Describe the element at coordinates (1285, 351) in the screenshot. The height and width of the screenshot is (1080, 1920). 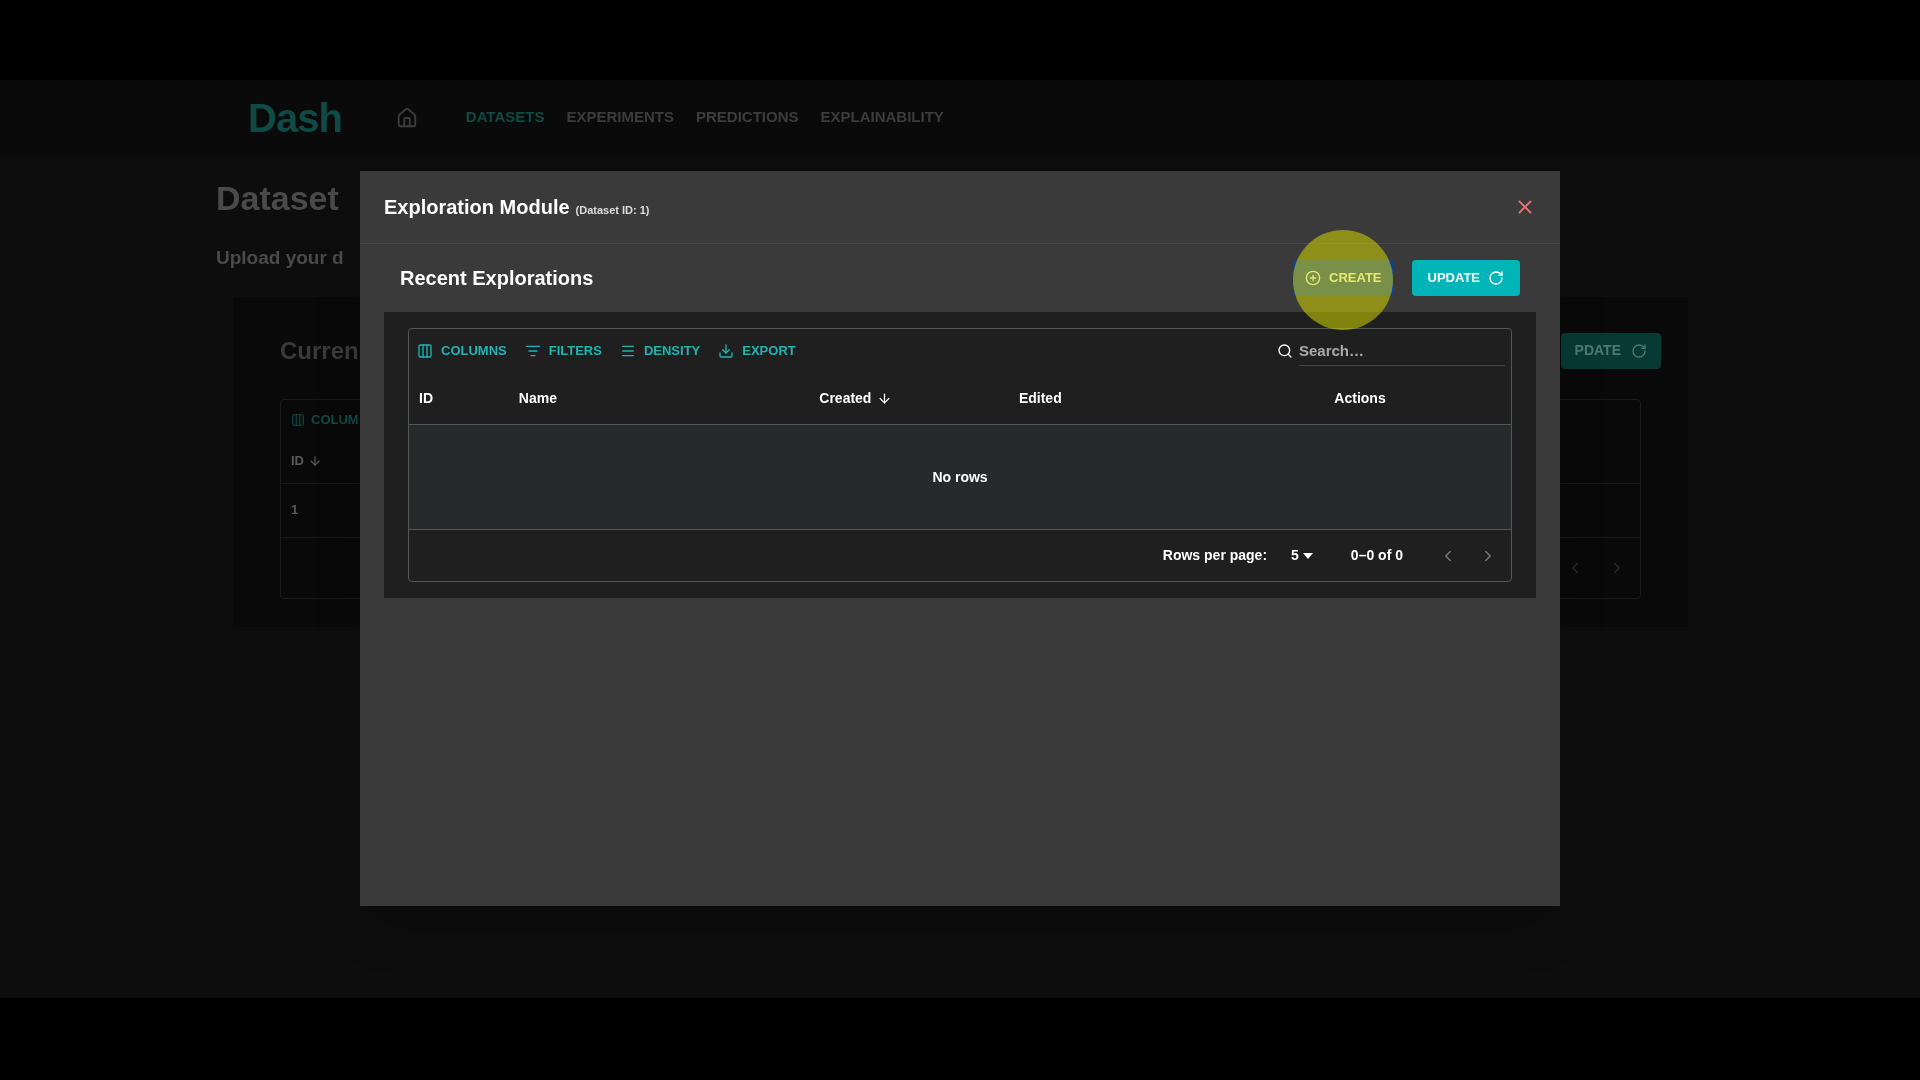
I see `search-icon` at that location.